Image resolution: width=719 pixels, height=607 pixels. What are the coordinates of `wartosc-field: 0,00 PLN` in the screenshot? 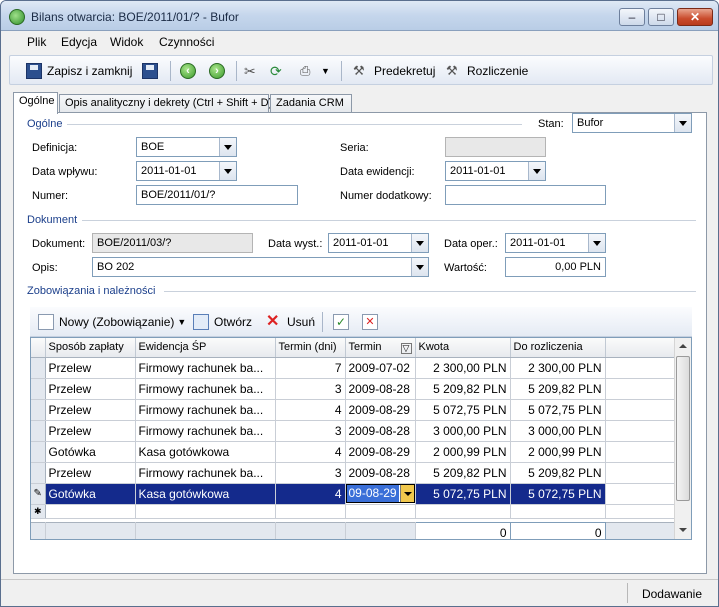 It's located at (555, 267).